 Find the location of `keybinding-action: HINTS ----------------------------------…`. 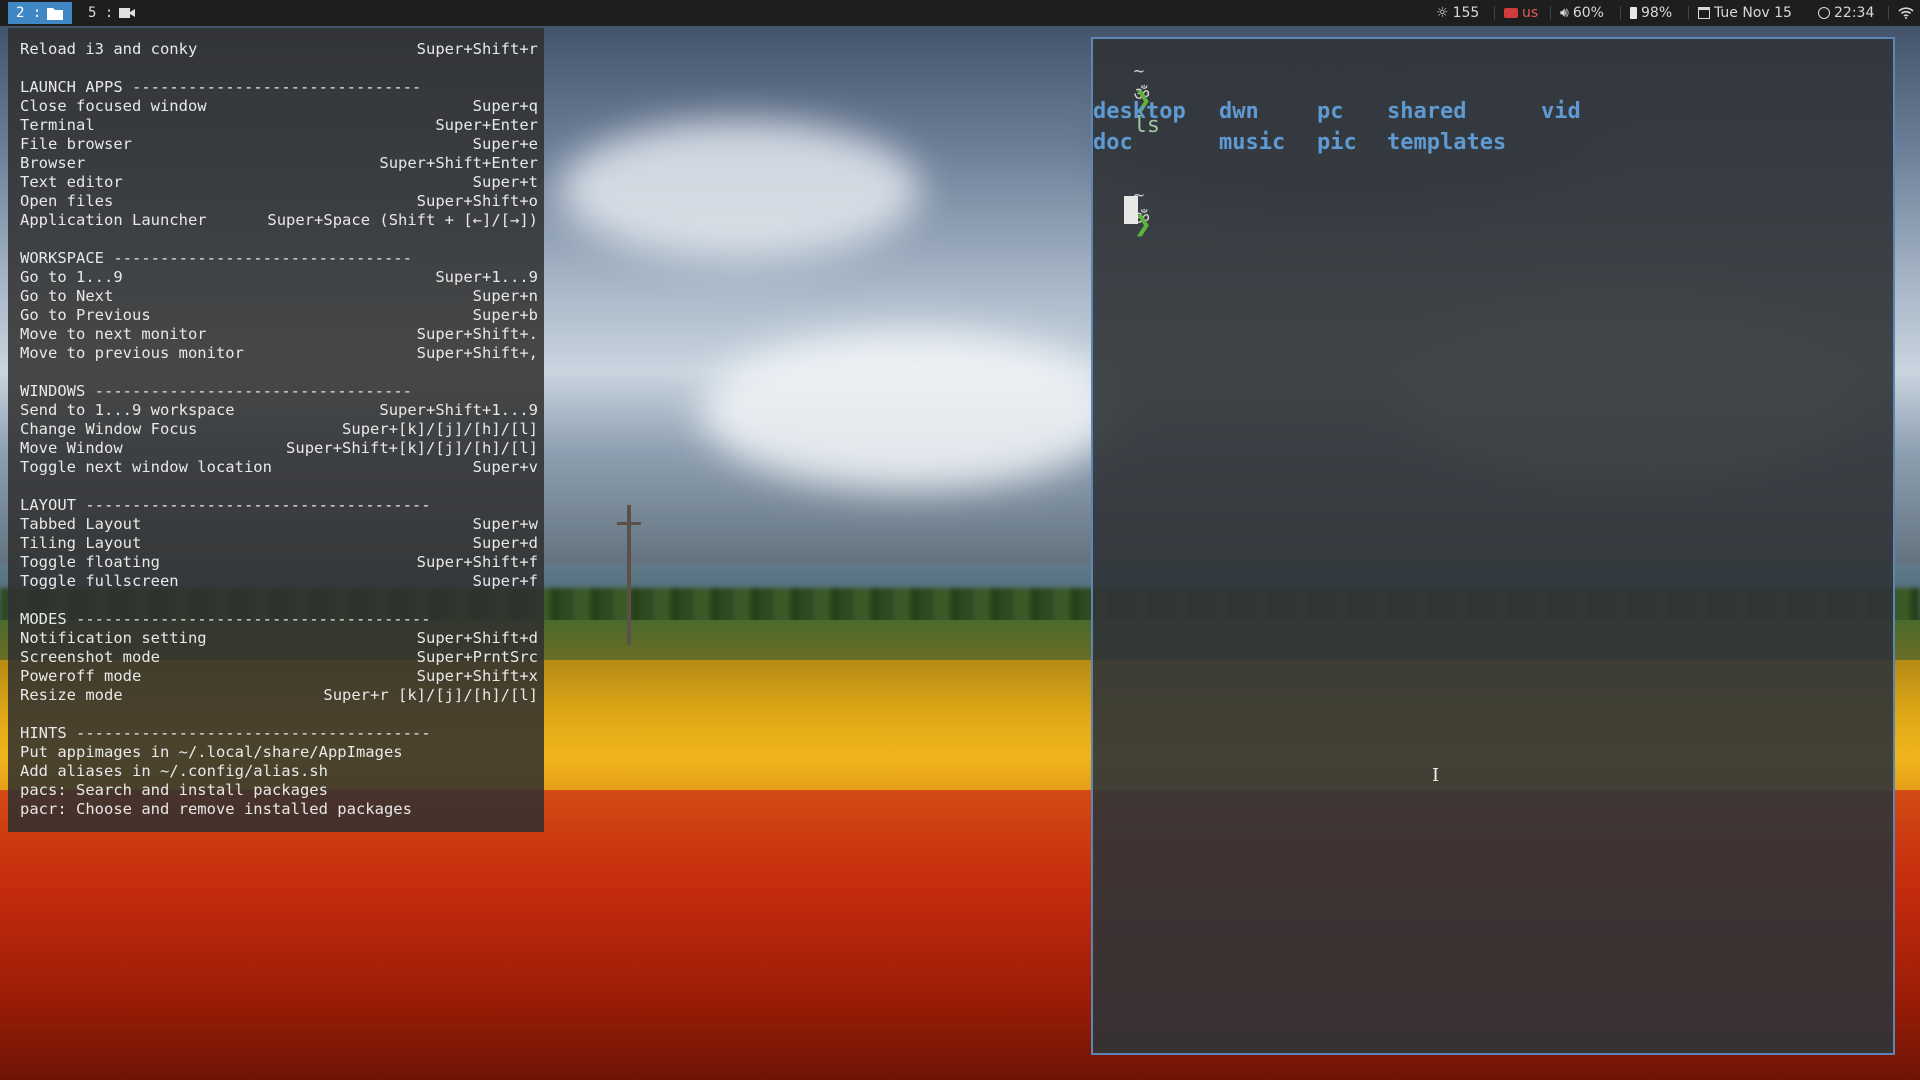

keybinding-action: HINTS ----------------------------------… is located at coordinates (225, 733).